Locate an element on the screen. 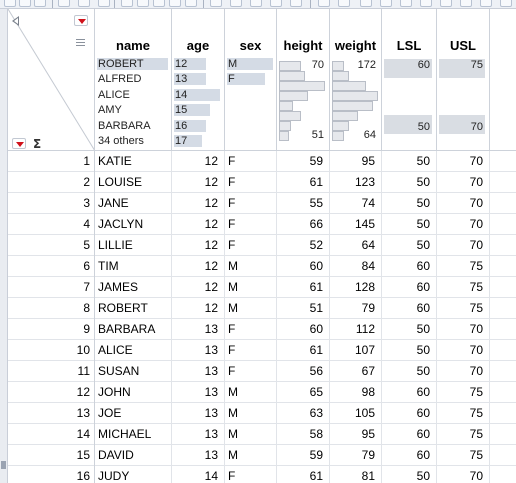 The image size is (516, 483). column-header-height: height 70 51 is located at coordinates (303, 80).